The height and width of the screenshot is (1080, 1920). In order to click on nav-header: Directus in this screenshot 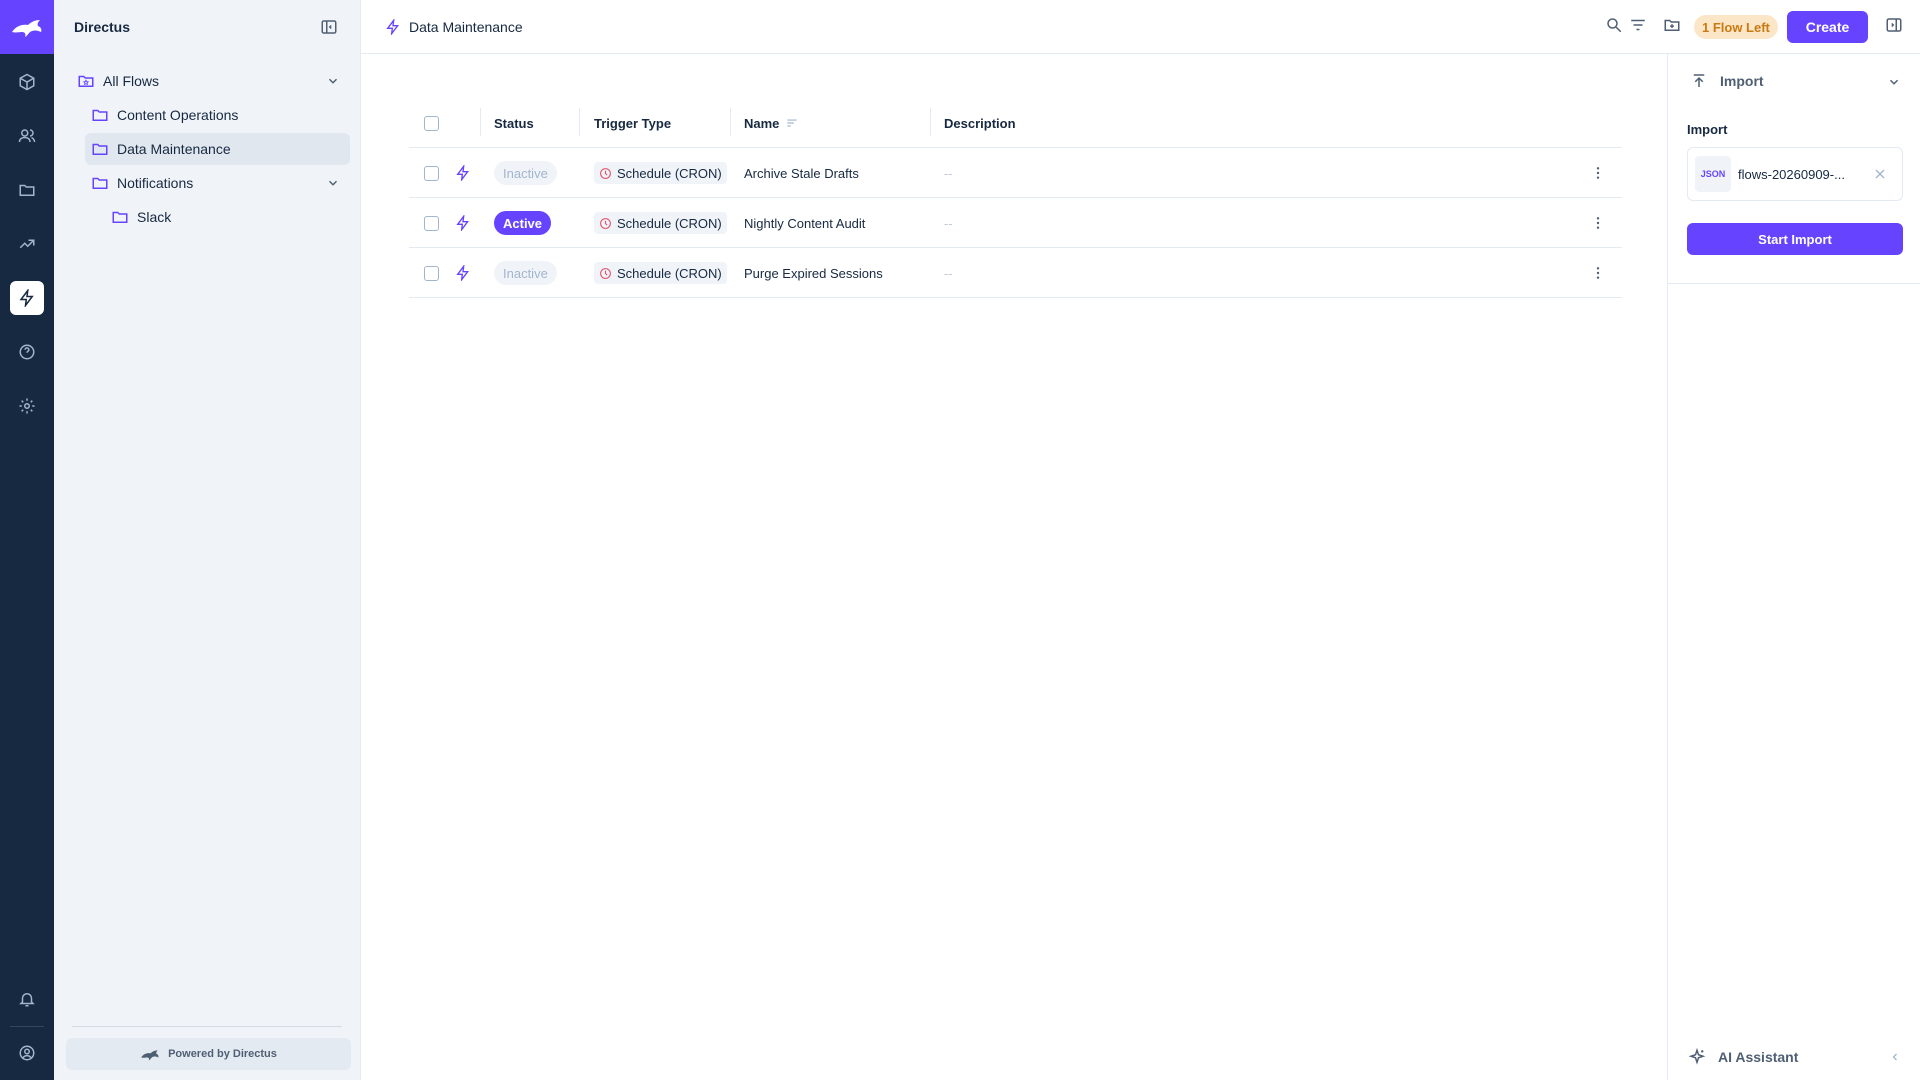, I will do `click(207, 27)`.